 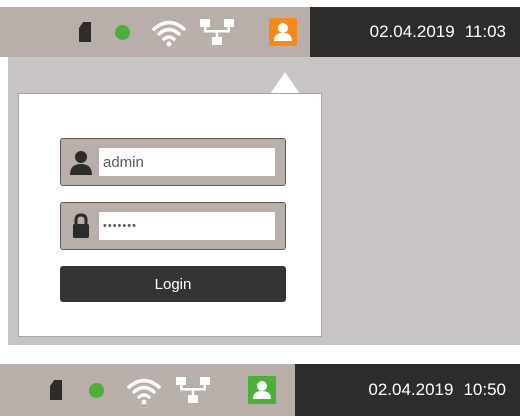 I want to click on status-bar-bottom: 02.04.2019 10:50, so click(x=260, y=390).